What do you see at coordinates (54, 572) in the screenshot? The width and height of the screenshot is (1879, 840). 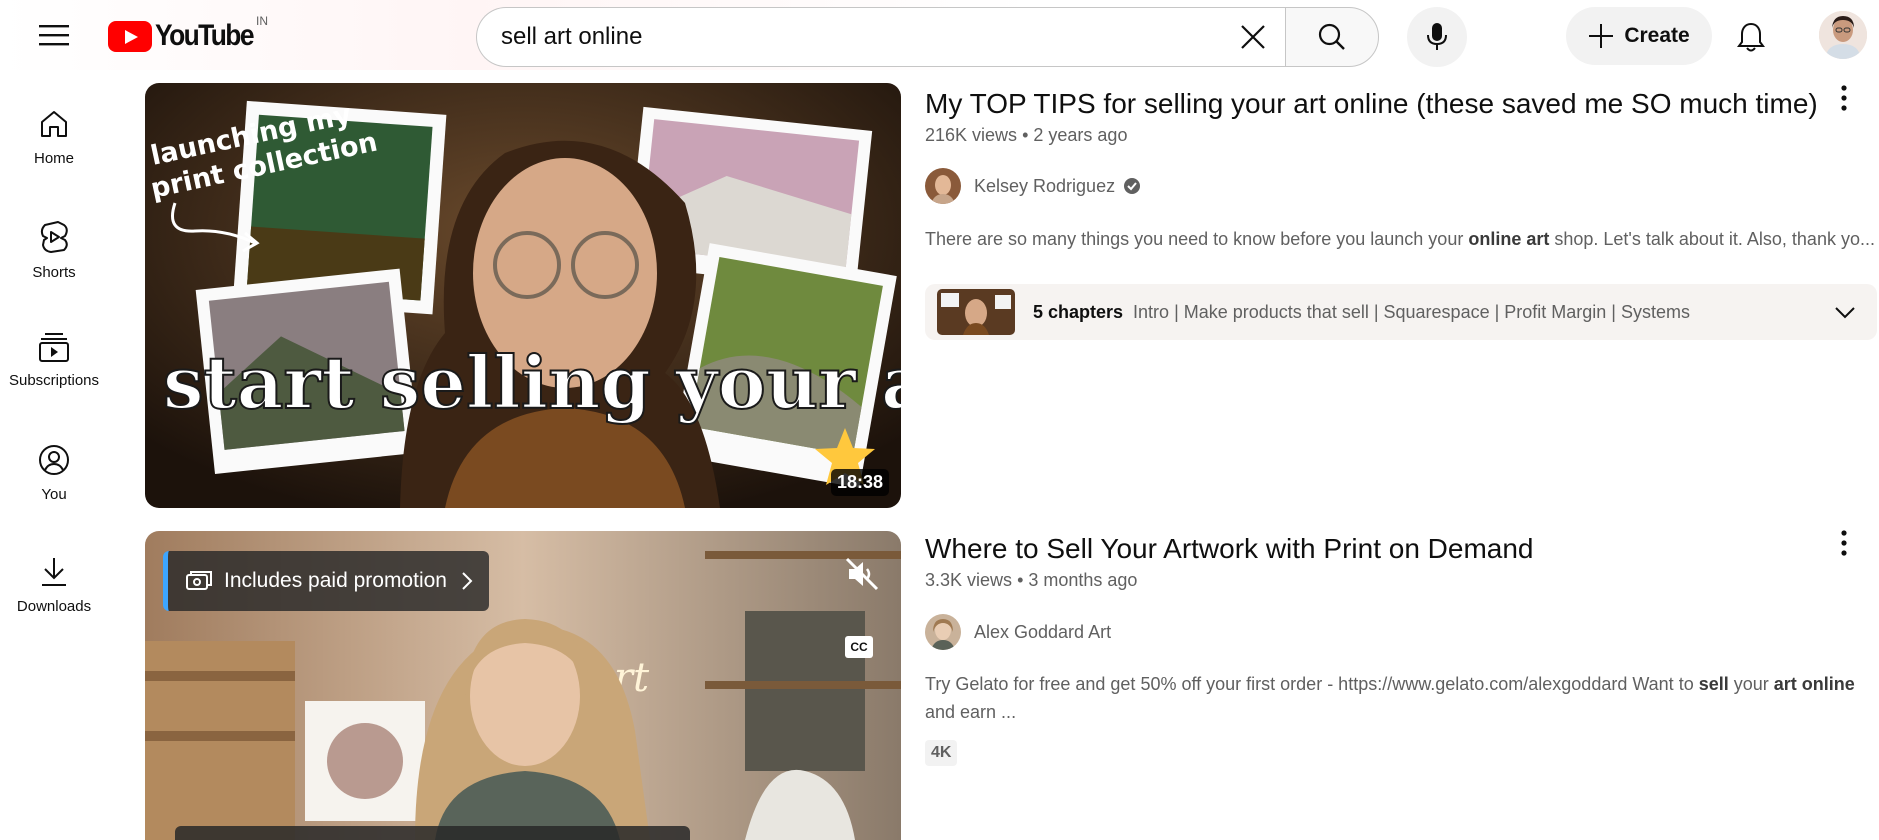 I see `download-icon` at bounding box center [54, 572].